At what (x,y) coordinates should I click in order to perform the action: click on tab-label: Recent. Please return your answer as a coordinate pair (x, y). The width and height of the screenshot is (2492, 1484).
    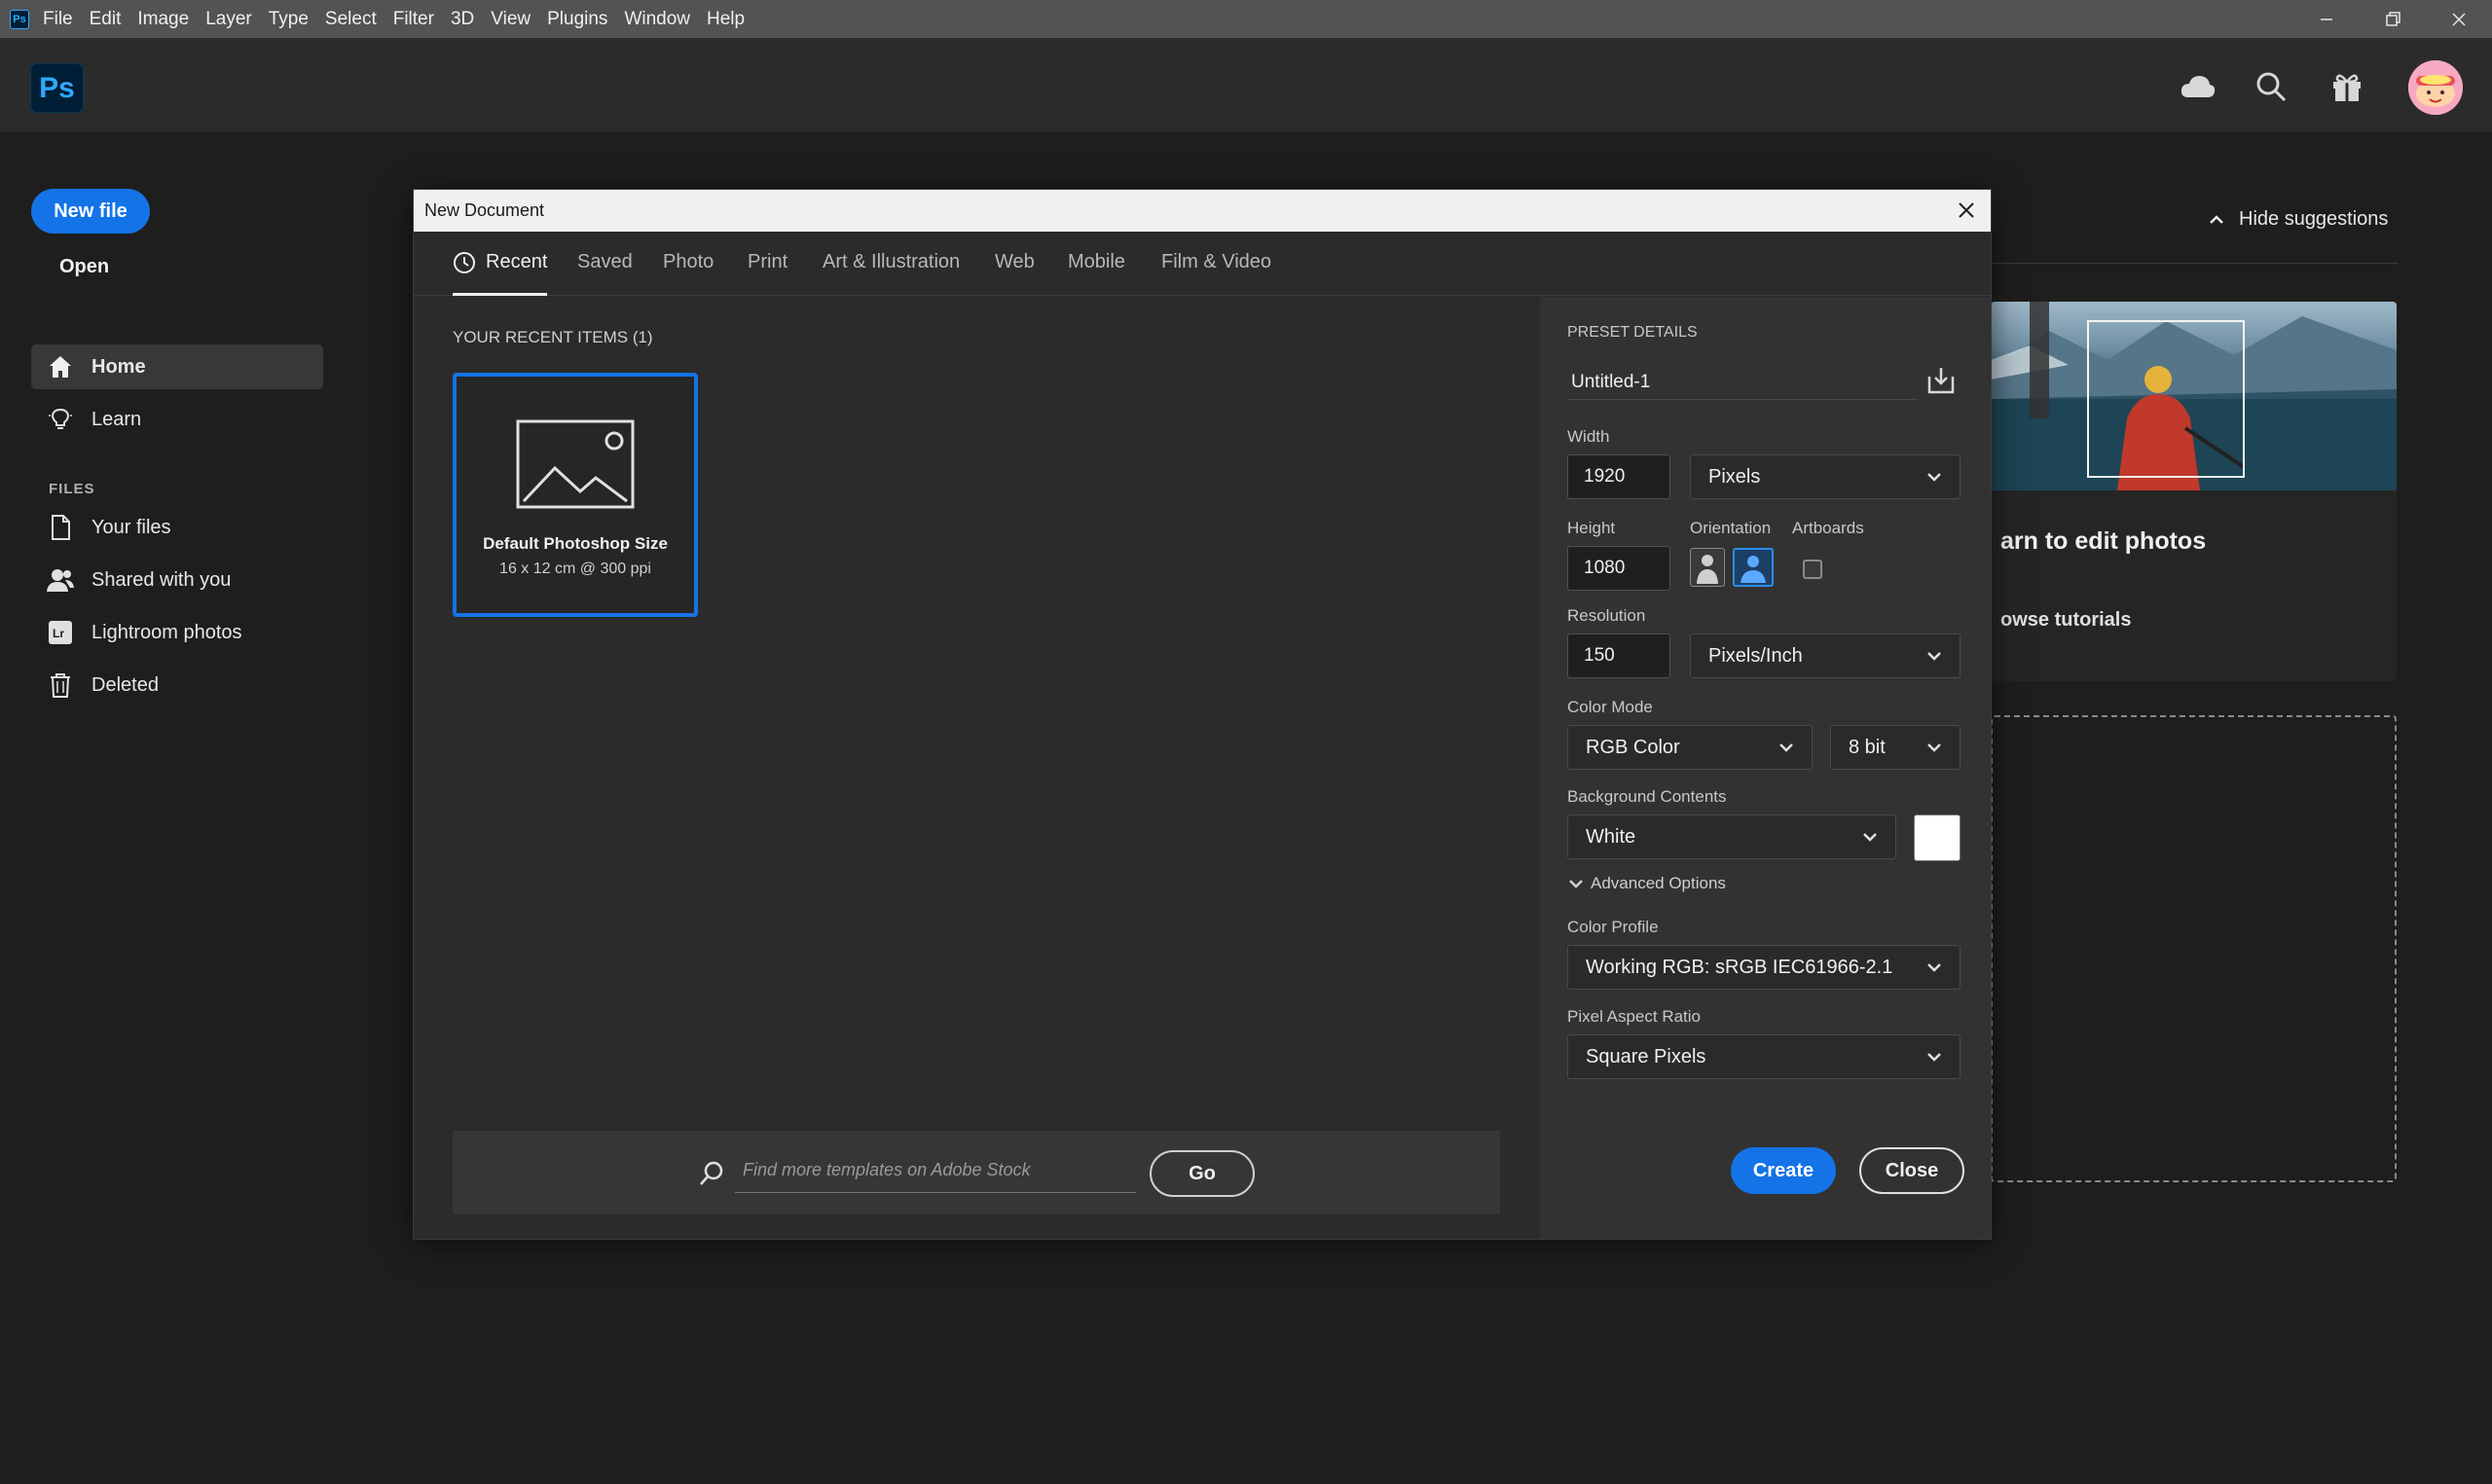
    Looking at the image, I should click on (517, 261).